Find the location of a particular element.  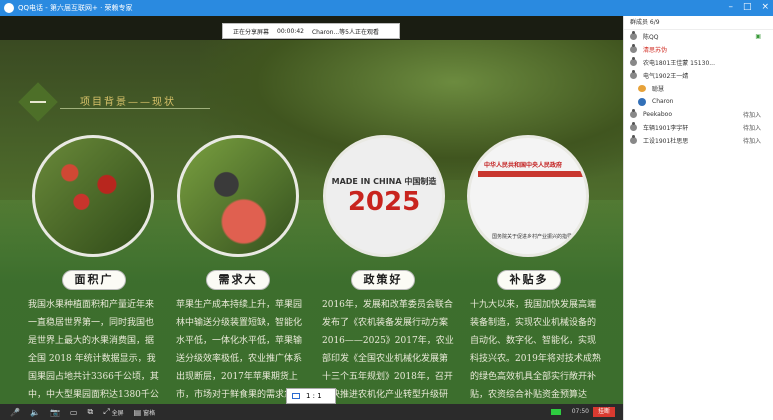

share-status-bar: 正在分享屏幕 00:00:42 Charon...等5人正在观看 is located at coordinates (311, 31).